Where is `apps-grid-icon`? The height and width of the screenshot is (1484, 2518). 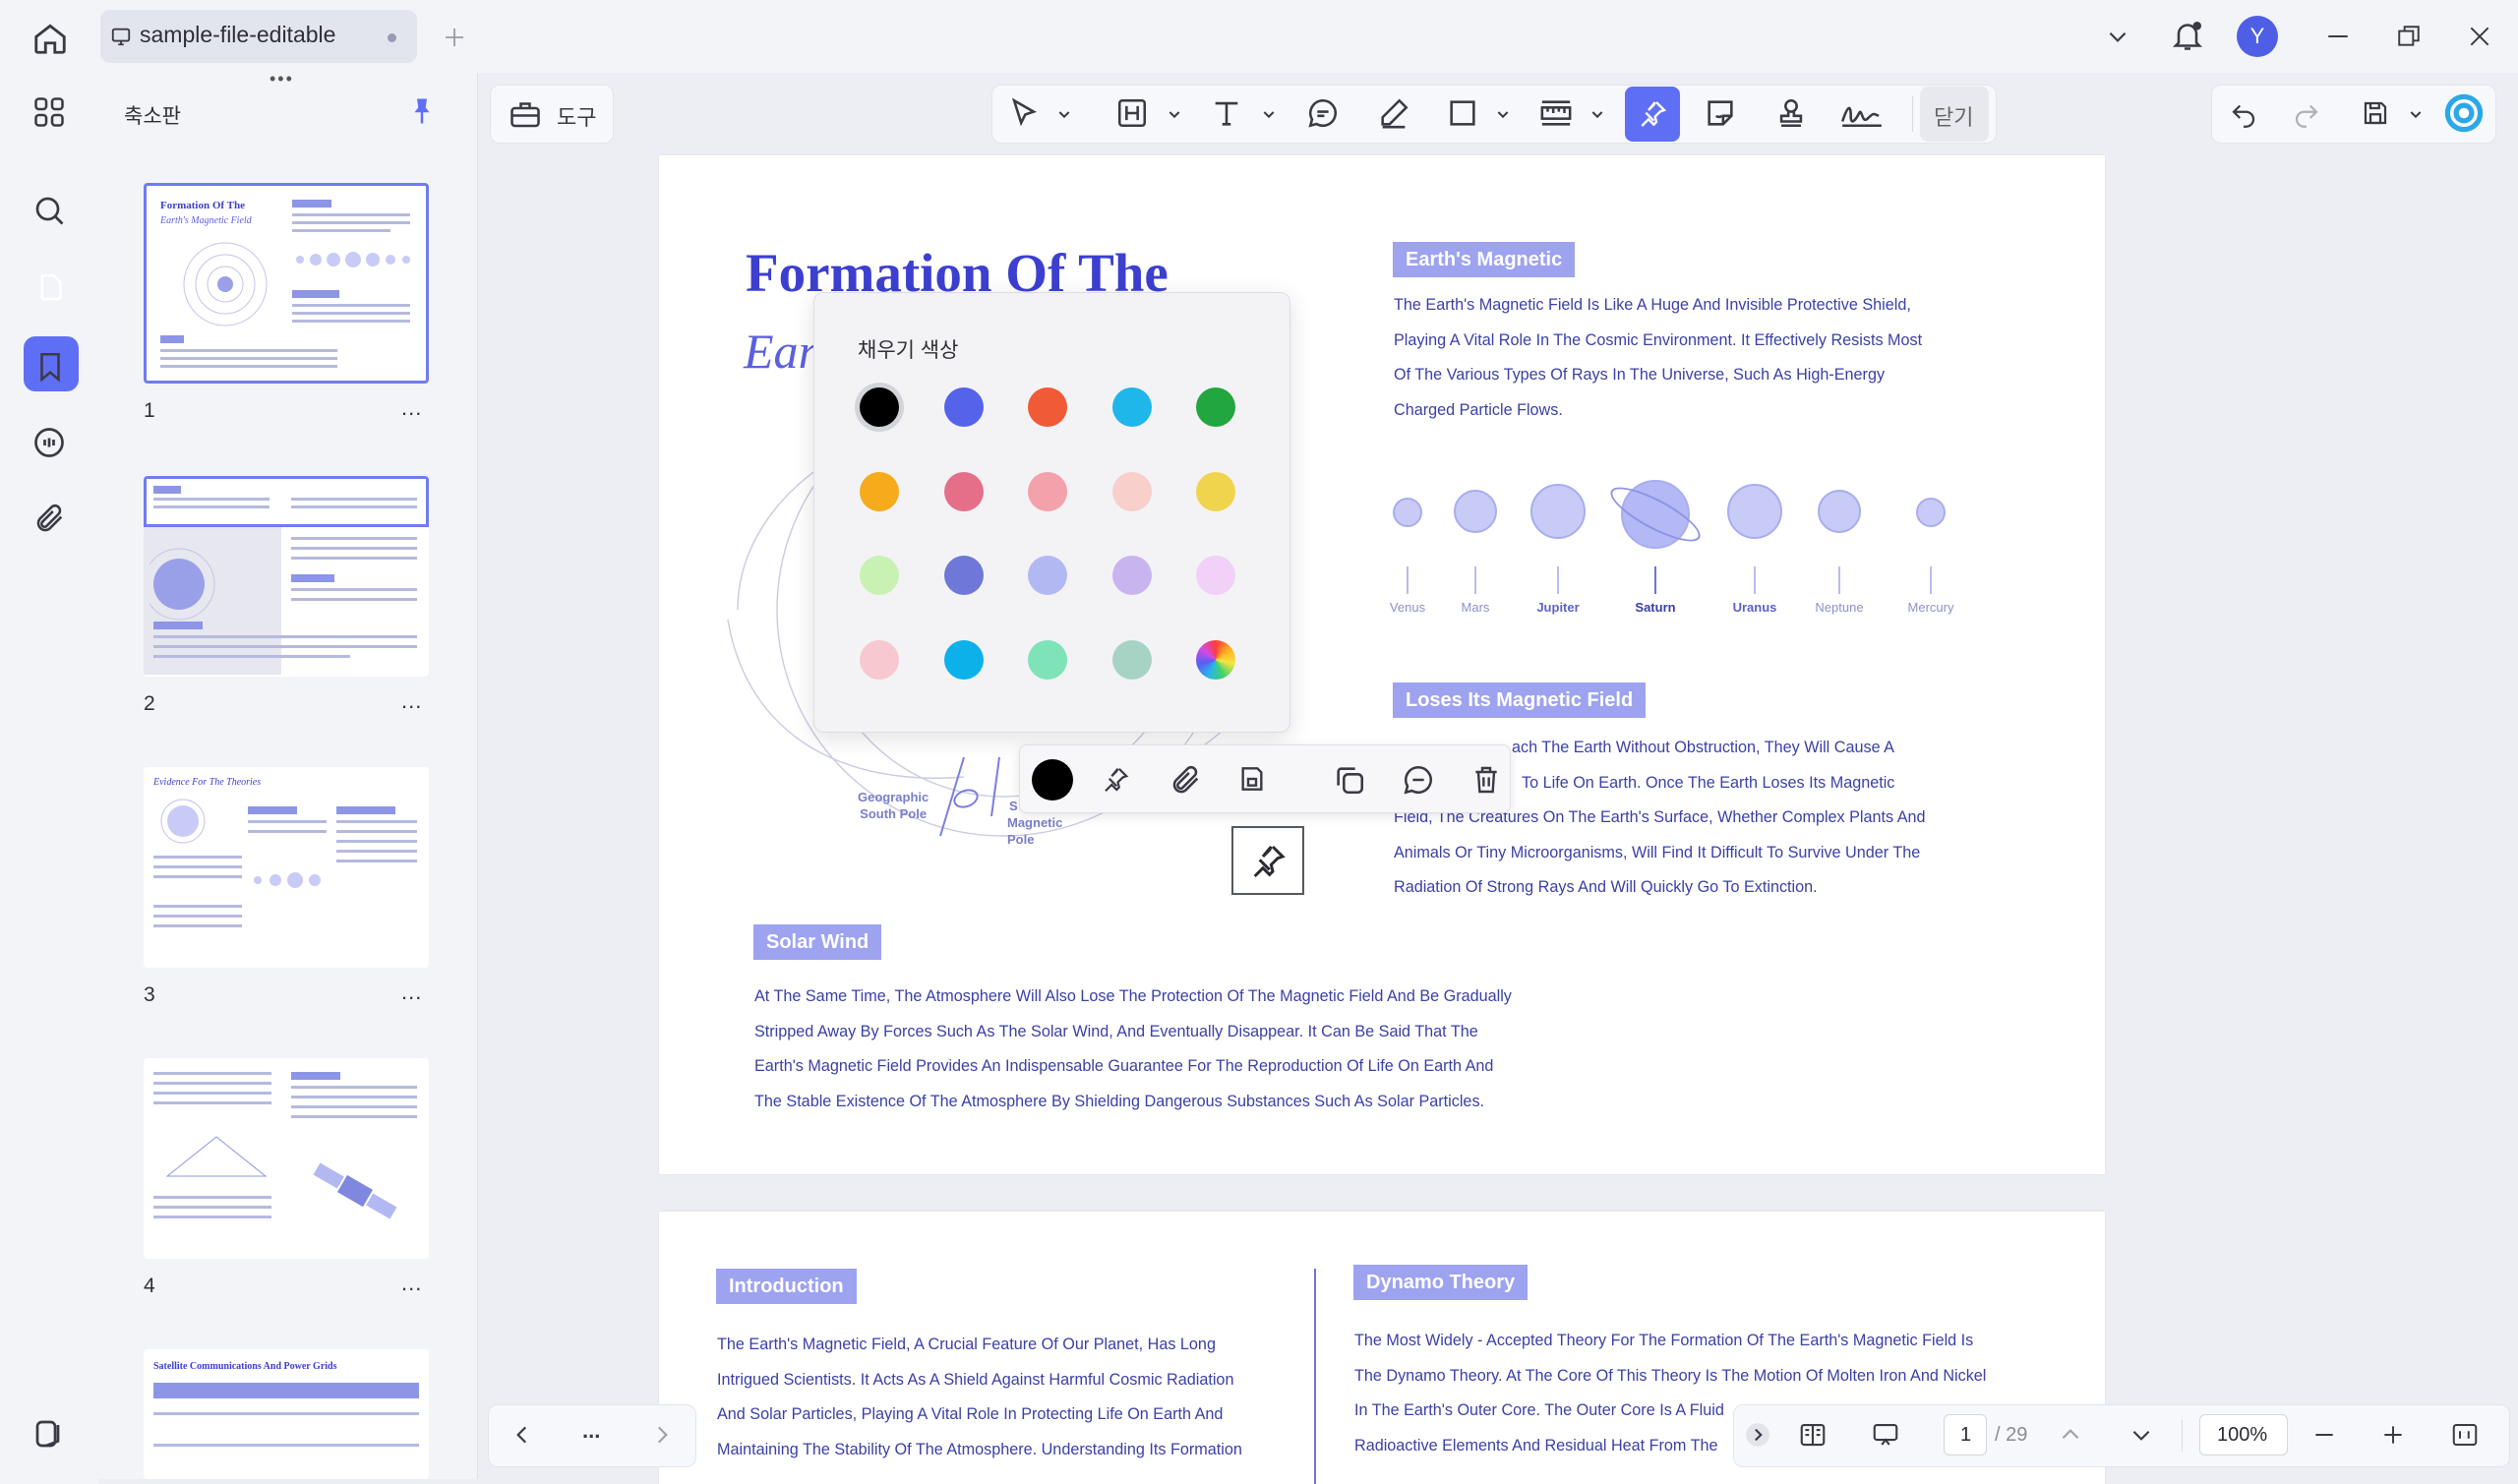
apps-grid-icon is located at coordinates (49, 112).